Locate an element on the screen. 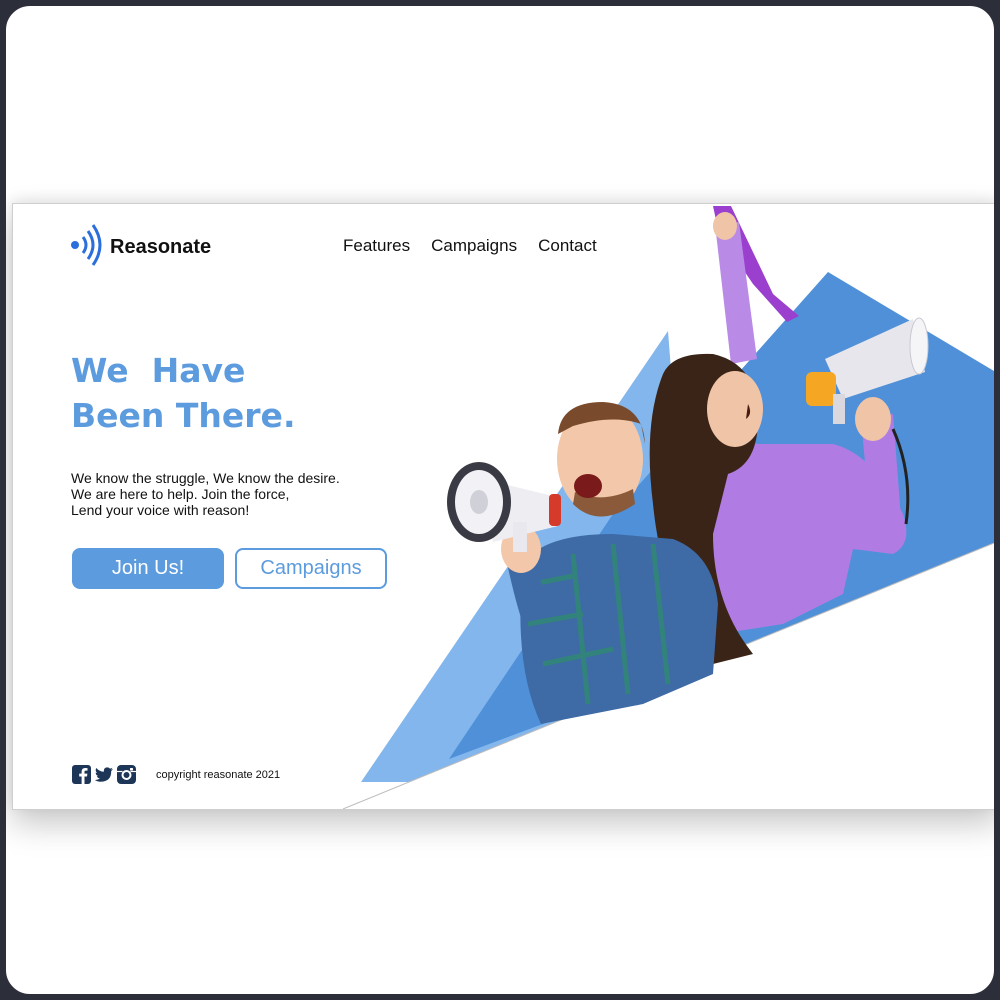  campaigns-button: Campaigns is located at coordinates (311, 568).